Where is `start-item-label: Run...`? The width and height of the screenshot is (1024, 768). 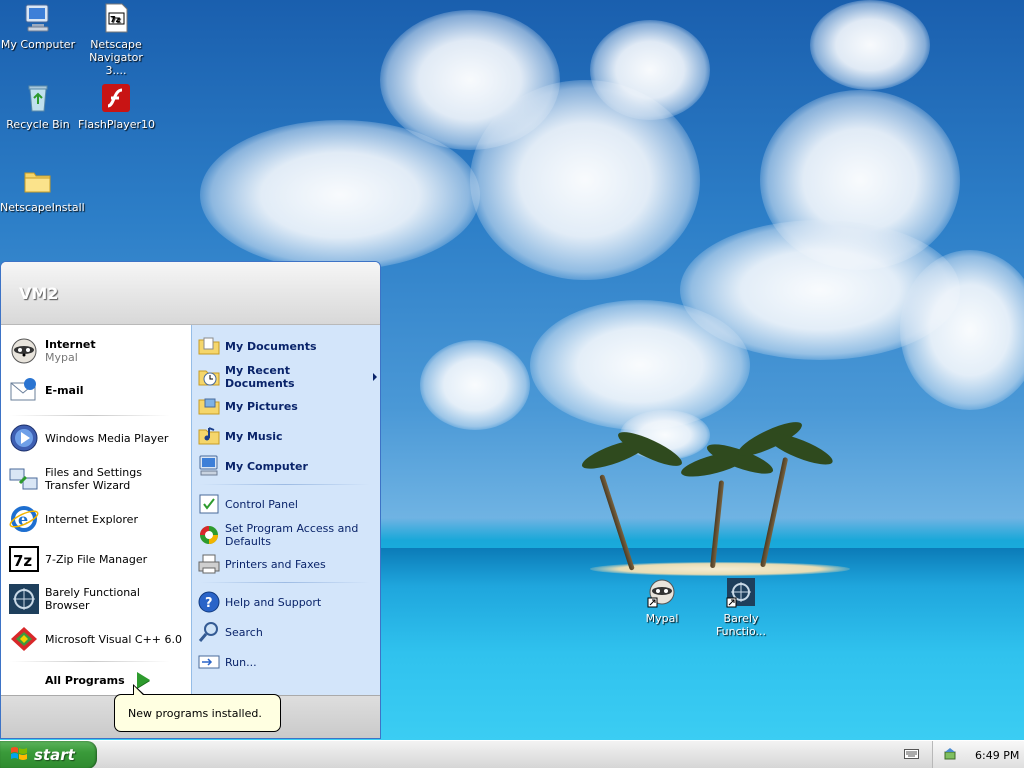
start-item-label: Run... is located at coordinates (241, 662).